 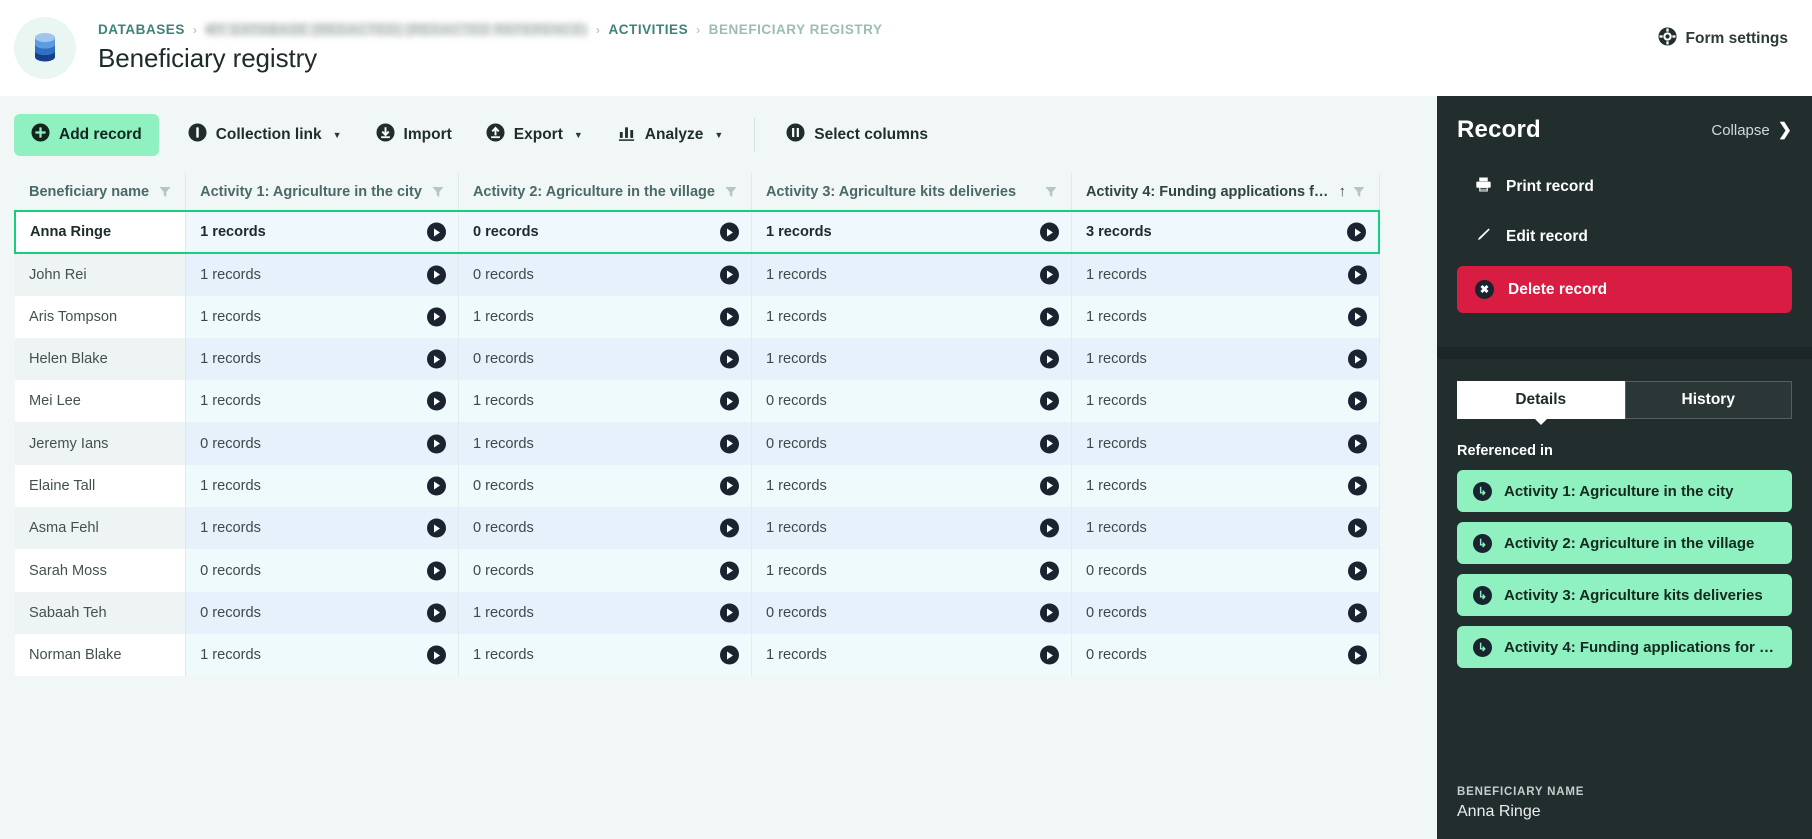 I want to click on cell-activity-1: 0 records, so click(x=322, y=570).